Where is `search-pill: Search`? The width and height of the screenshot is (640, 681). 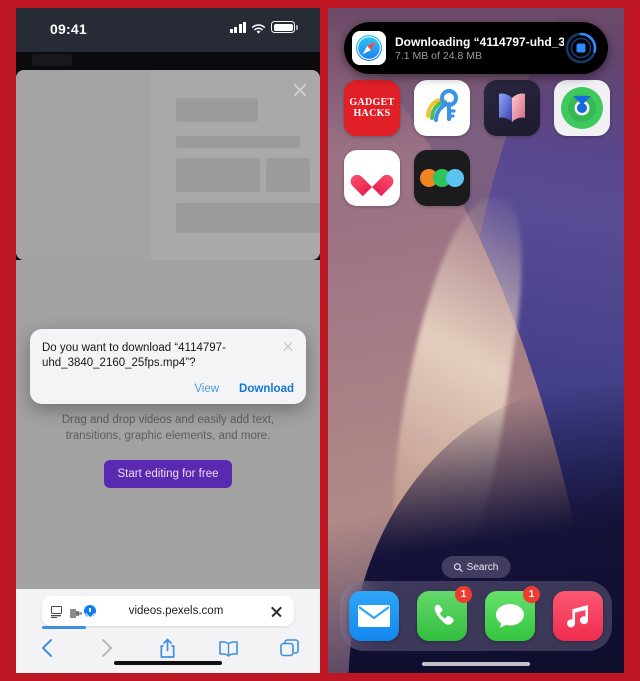 search-pill: Search is located at coordinates (476, 567).